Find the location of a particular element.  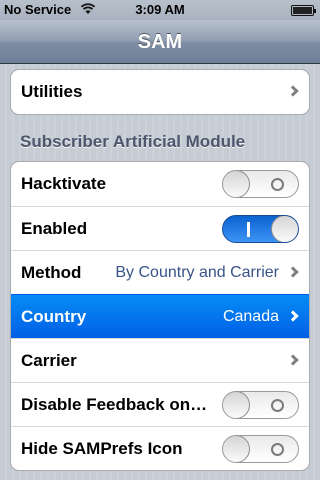

enabled-row: Enabled is located at coordinates (160, 228).